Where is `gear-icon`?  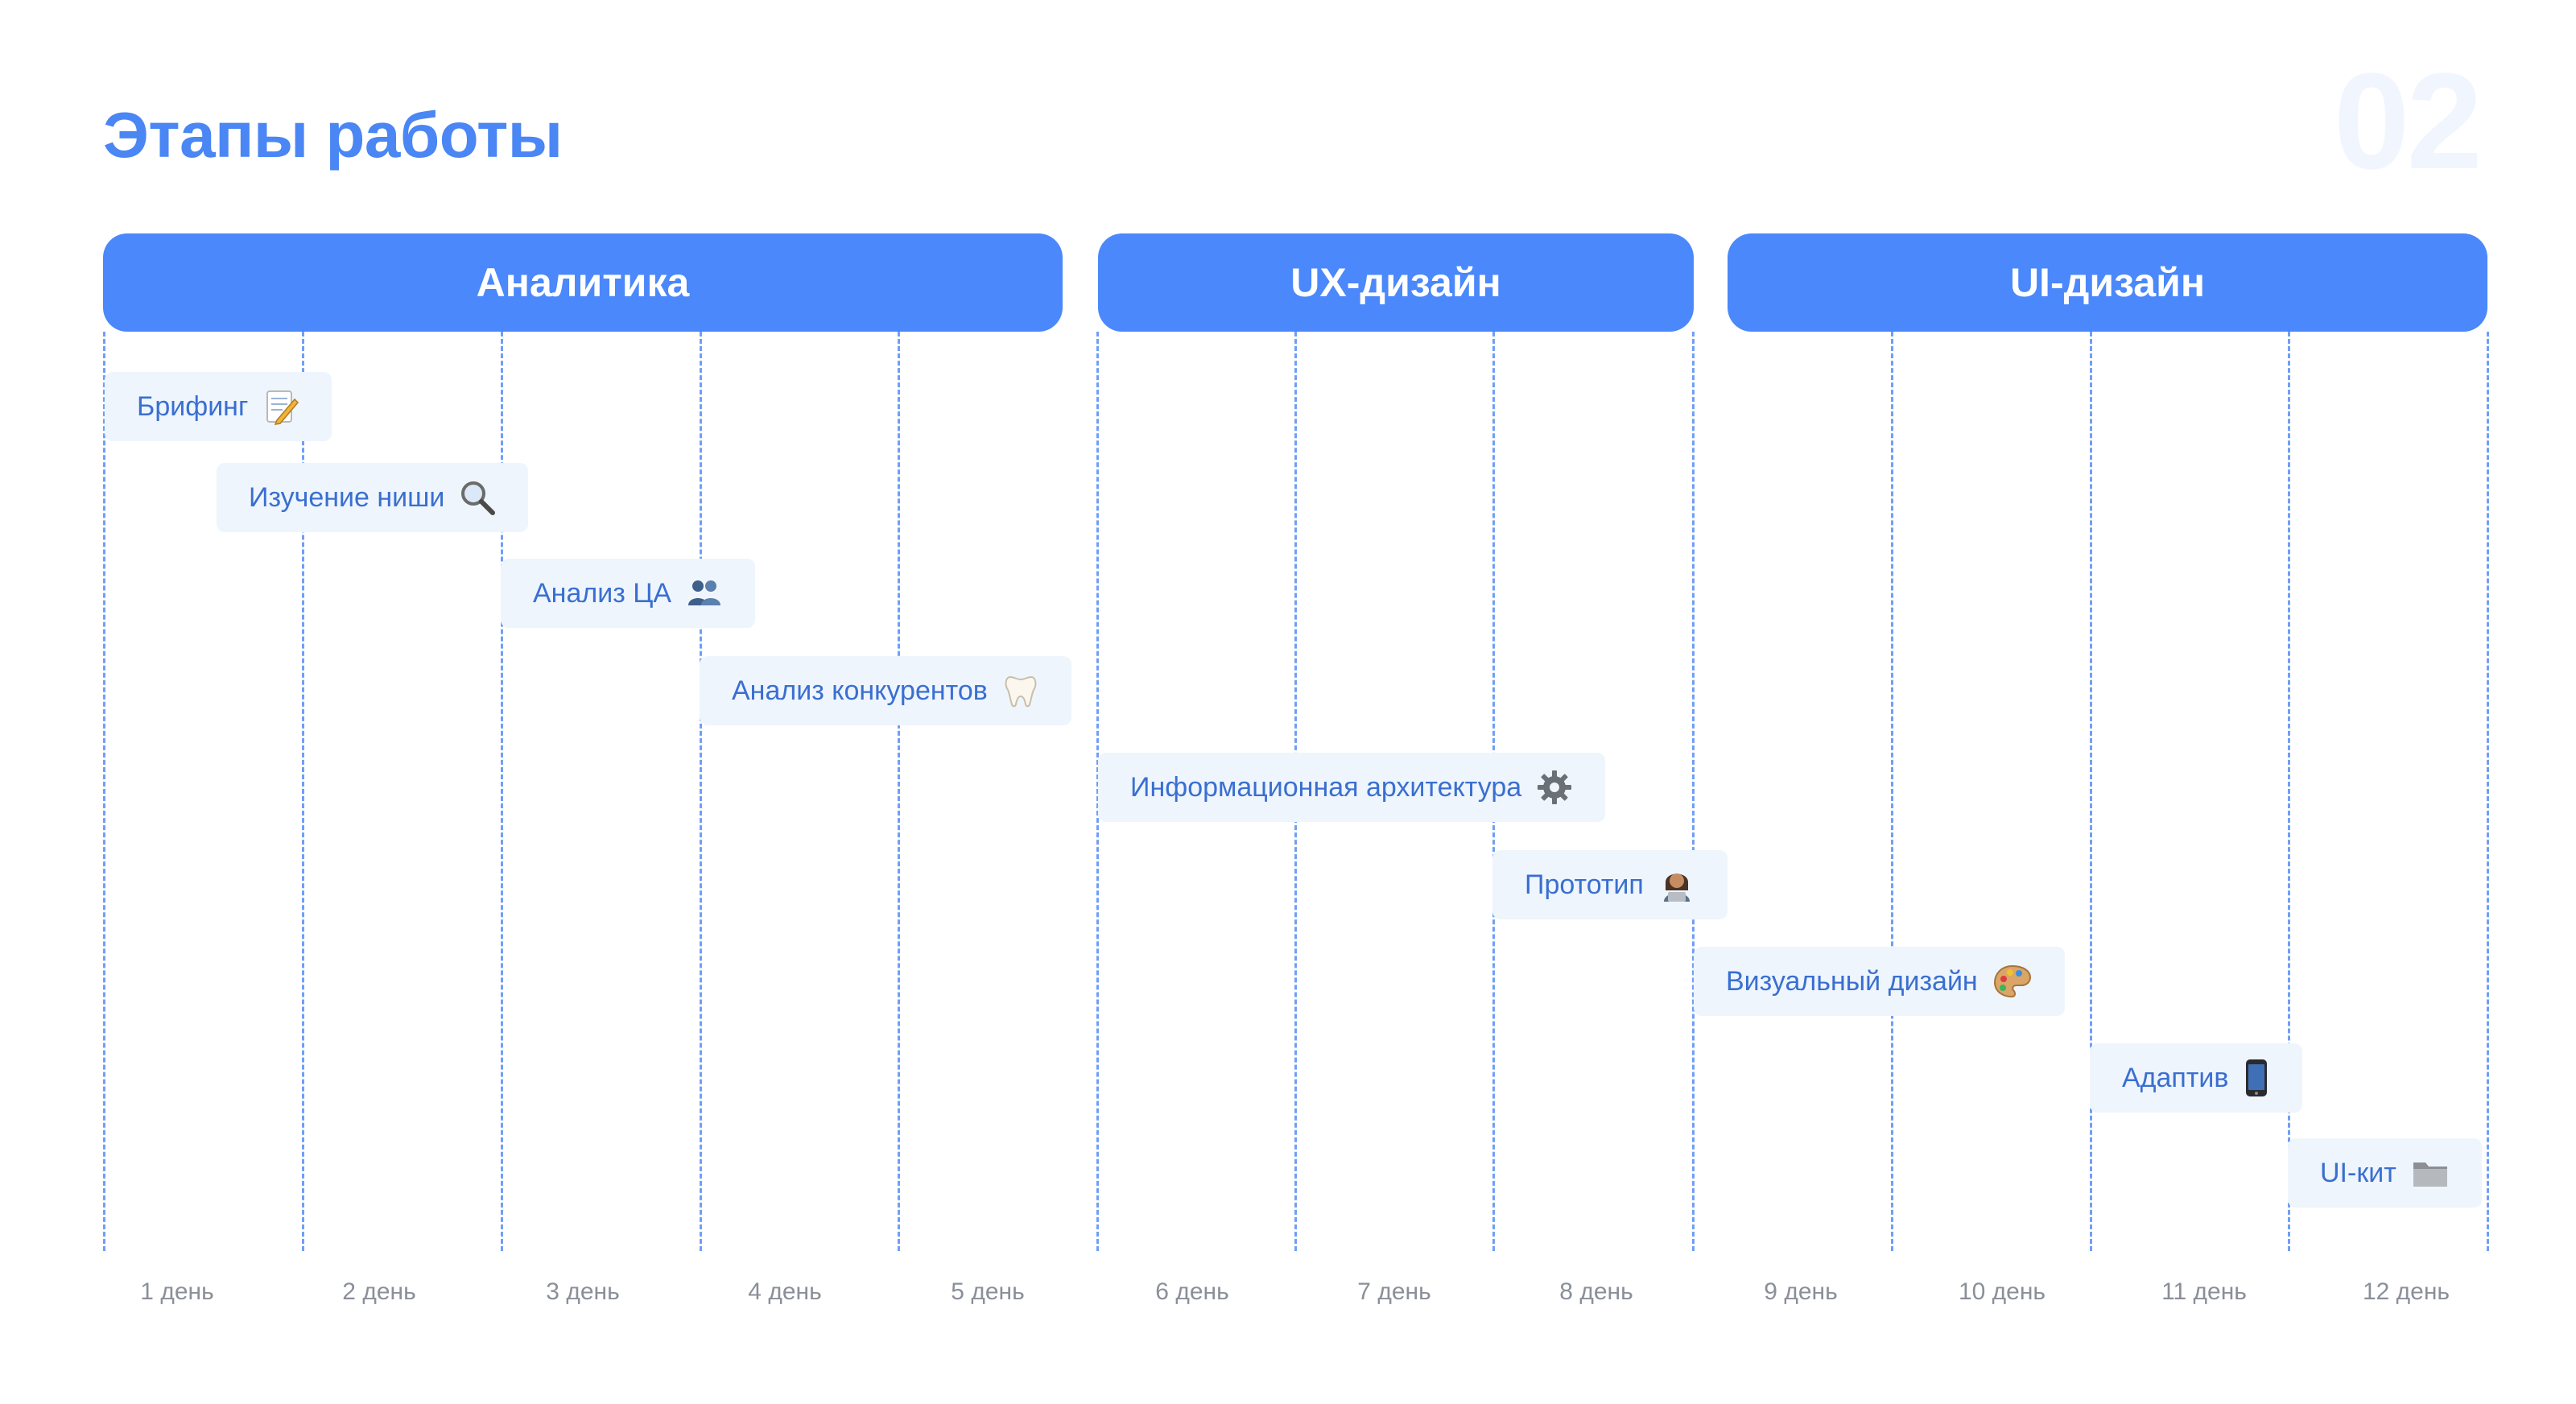
gear-icon is located at coordinates (1555, 787).